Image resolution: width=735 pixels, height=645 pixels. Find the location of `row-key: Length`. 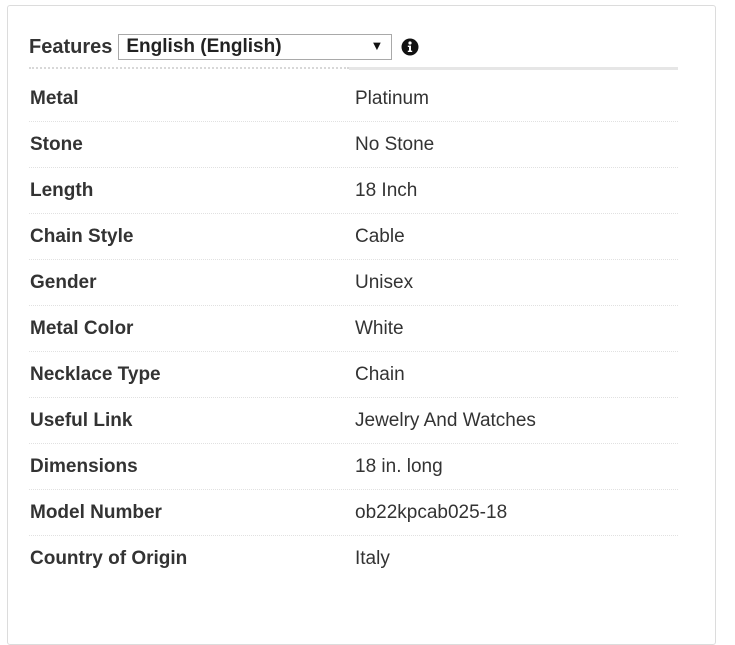

row-key: Length is located at coordinates (62, 190).